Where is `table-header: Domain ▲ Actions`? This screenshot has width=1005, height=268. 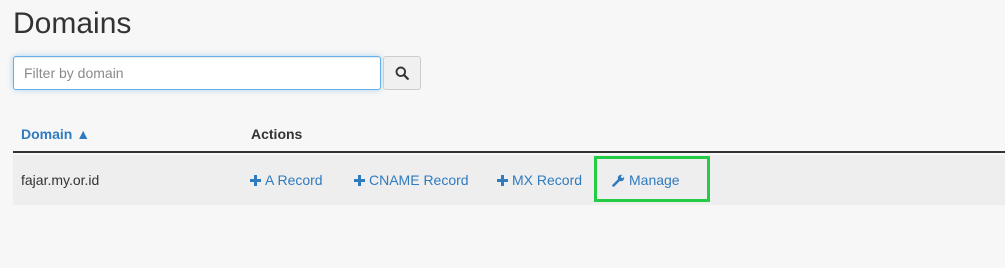
table-header: Domain ▲ Actions is located at coordinates (509, 135).